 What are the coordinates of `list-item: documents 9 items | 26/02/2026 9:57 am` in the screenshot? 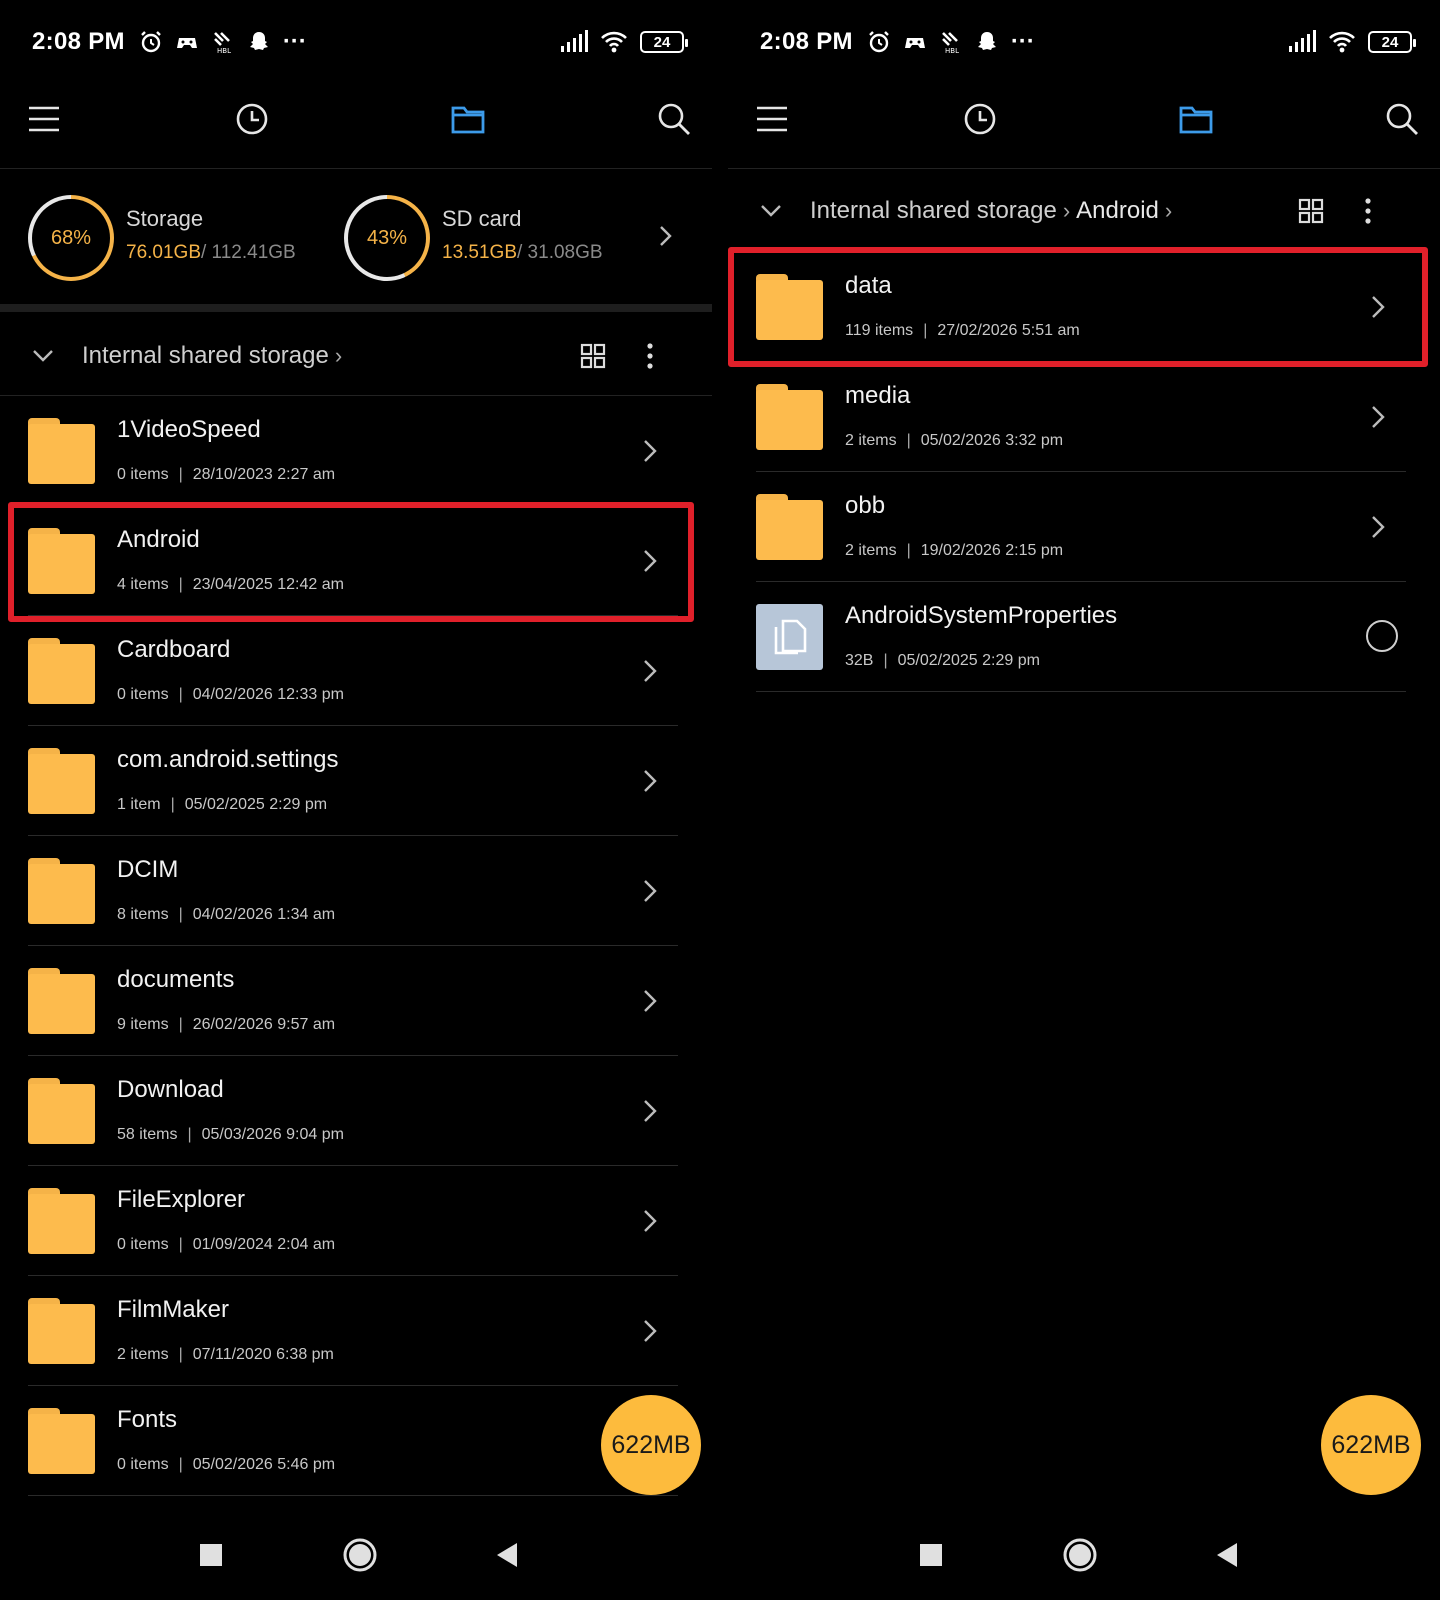 It's located at (356, 1001).